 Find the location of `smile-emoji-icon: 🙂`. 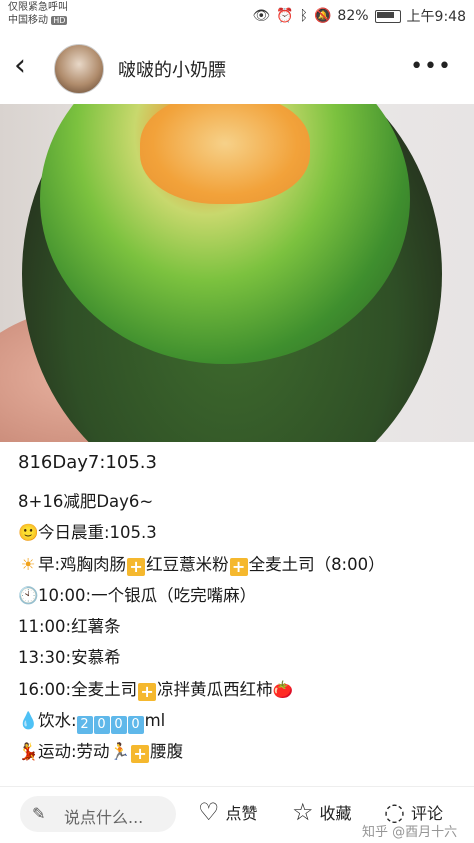

smile-emoji-icon: 🙂 is located at coordinates (28, 533).